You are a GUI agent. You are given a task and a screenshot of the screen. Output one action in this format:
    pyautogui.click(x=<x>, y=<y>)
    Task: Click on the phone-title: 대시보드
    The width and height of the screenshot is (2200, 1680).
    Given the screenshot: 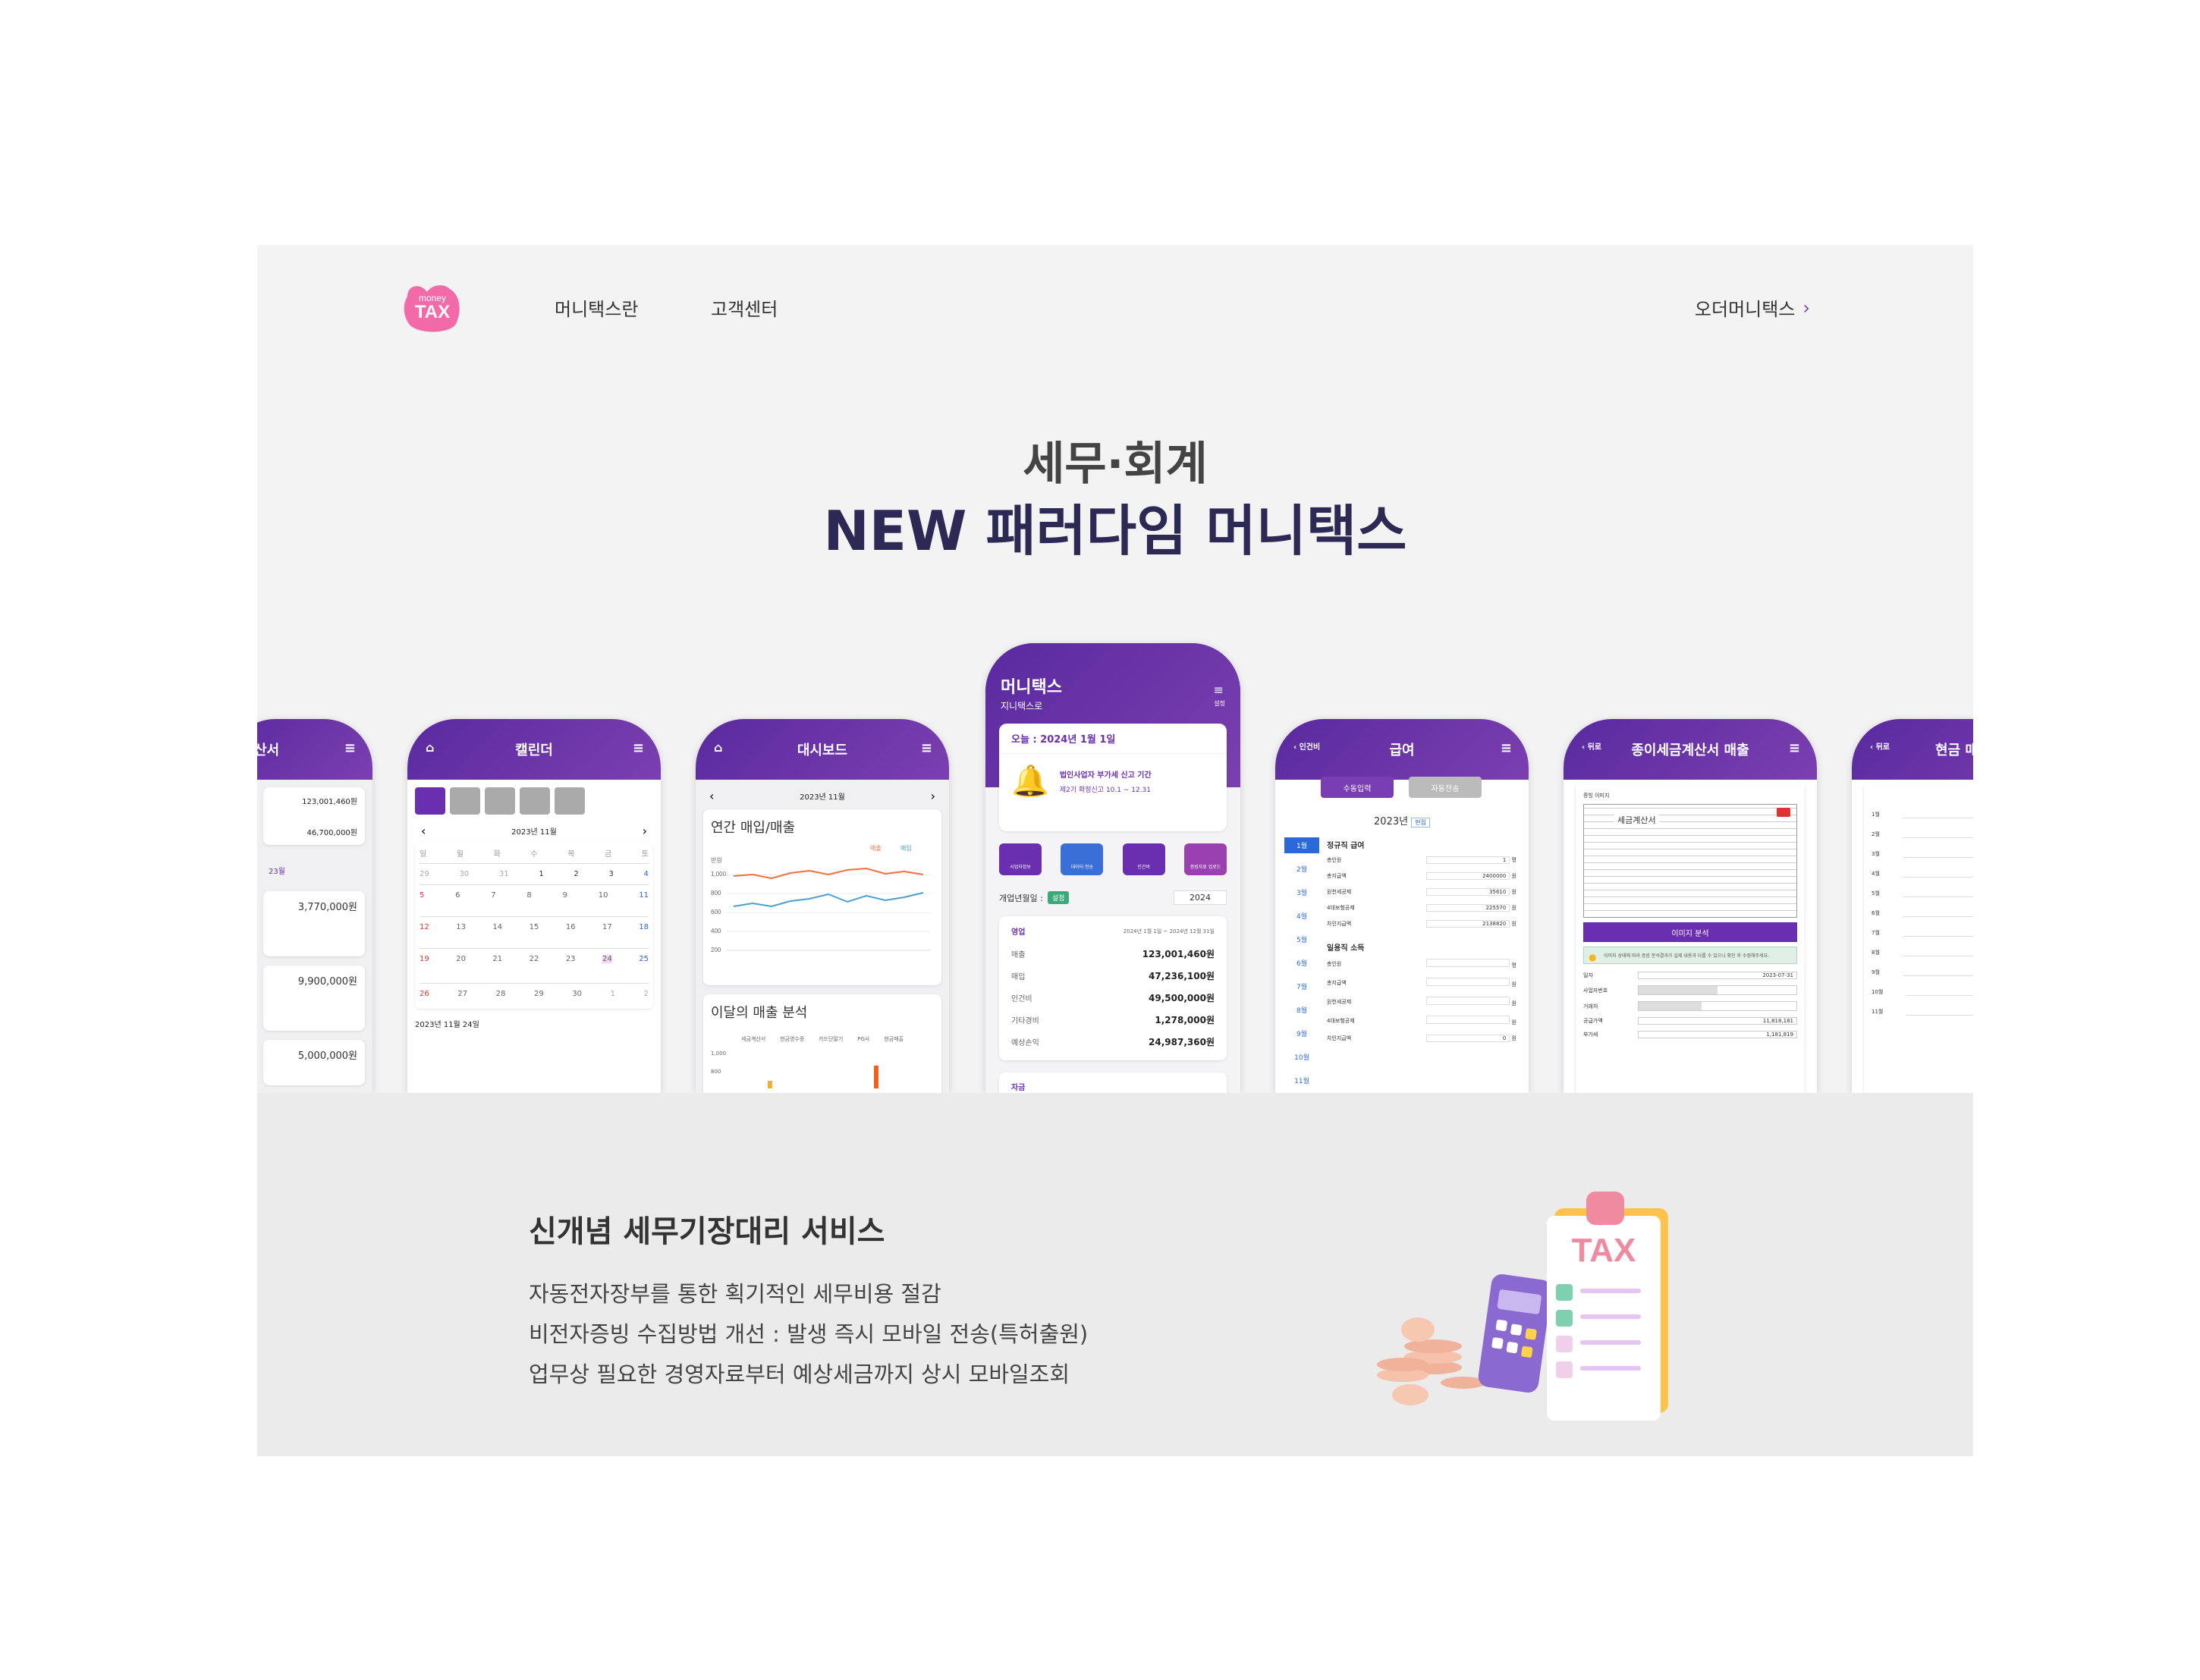 What is the action you would take?
    pyautogui.click(x=822, y=750)
    